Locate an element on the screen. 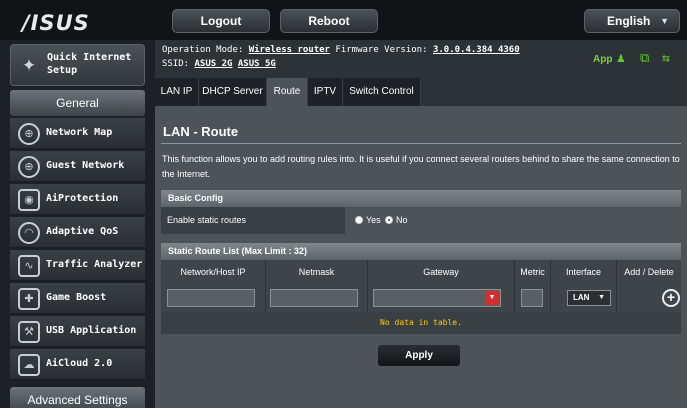 The image size is (687, 408). operation-mode-link: Wireless router is located at coordinates (289, 50).